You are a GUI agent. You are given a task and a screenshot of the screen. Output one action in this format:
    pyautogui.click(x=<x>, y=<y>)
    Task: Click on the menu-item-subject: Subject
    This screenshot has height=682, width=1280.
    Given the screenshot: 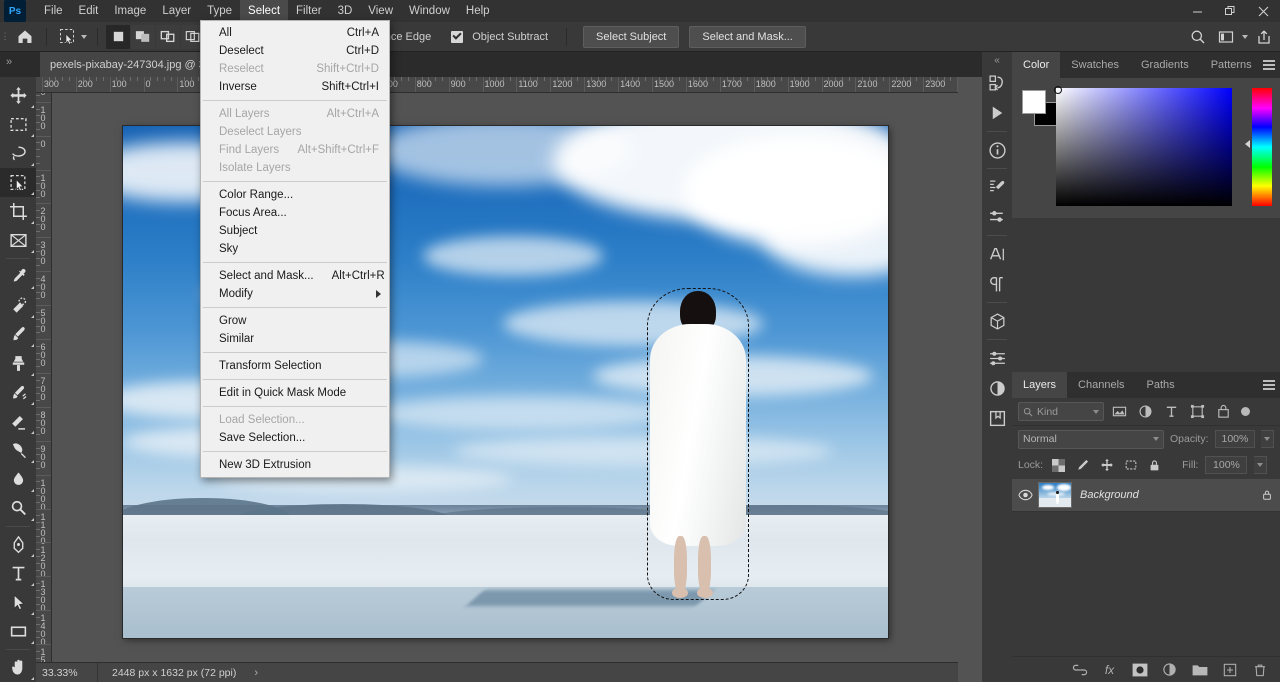 What is the action you would take?
    pyautogui.click(x=295, y=231)
    